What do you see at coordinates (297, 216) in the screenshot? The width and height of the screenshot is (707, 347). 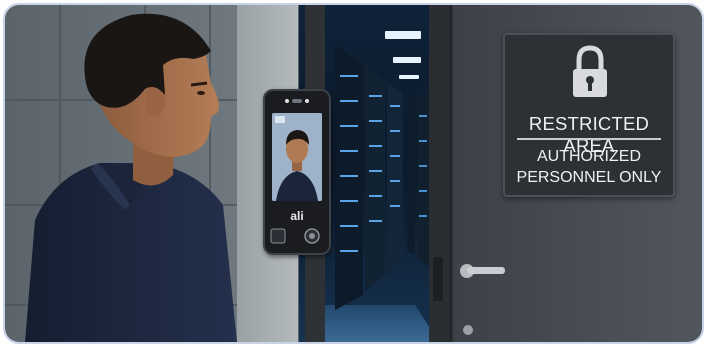 I see `terminal-brand-logo: ali` at bounding box center [297, 216].